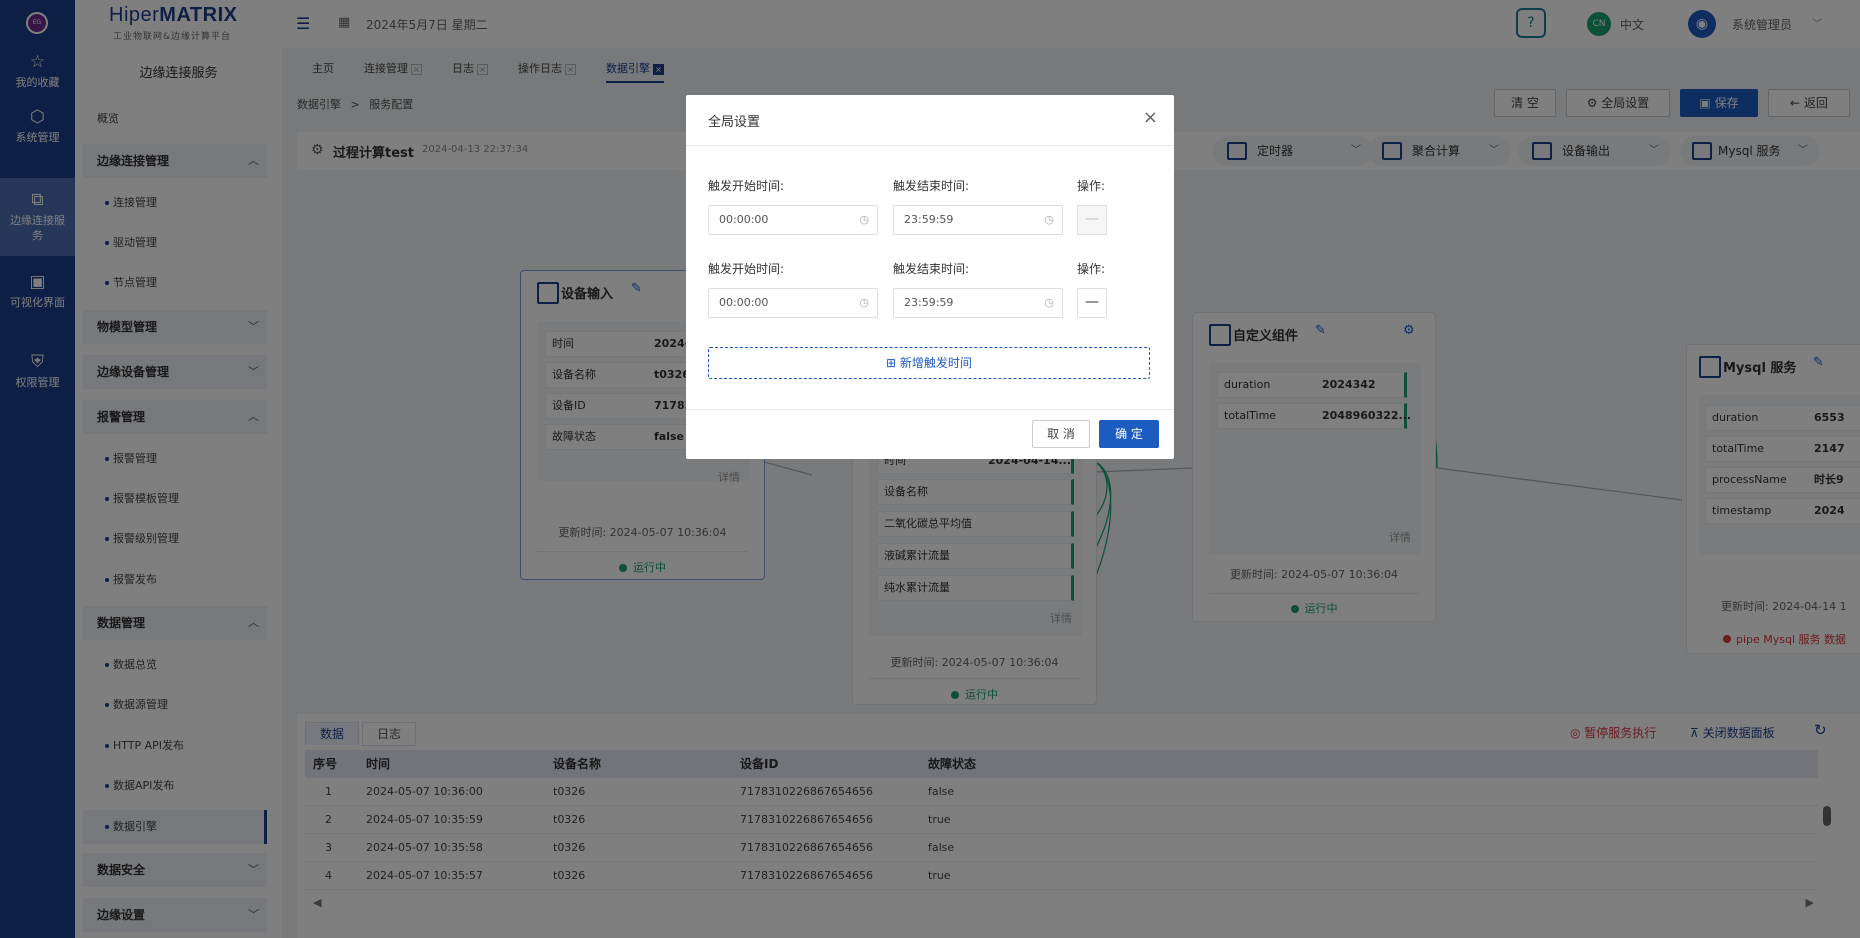 The width and height of the screenshot is (1860, 938). What do you see at coordinates (734, 122) in the screenshot?
I see `dialog-title: 全局设置` at bounding box center [734, 122].